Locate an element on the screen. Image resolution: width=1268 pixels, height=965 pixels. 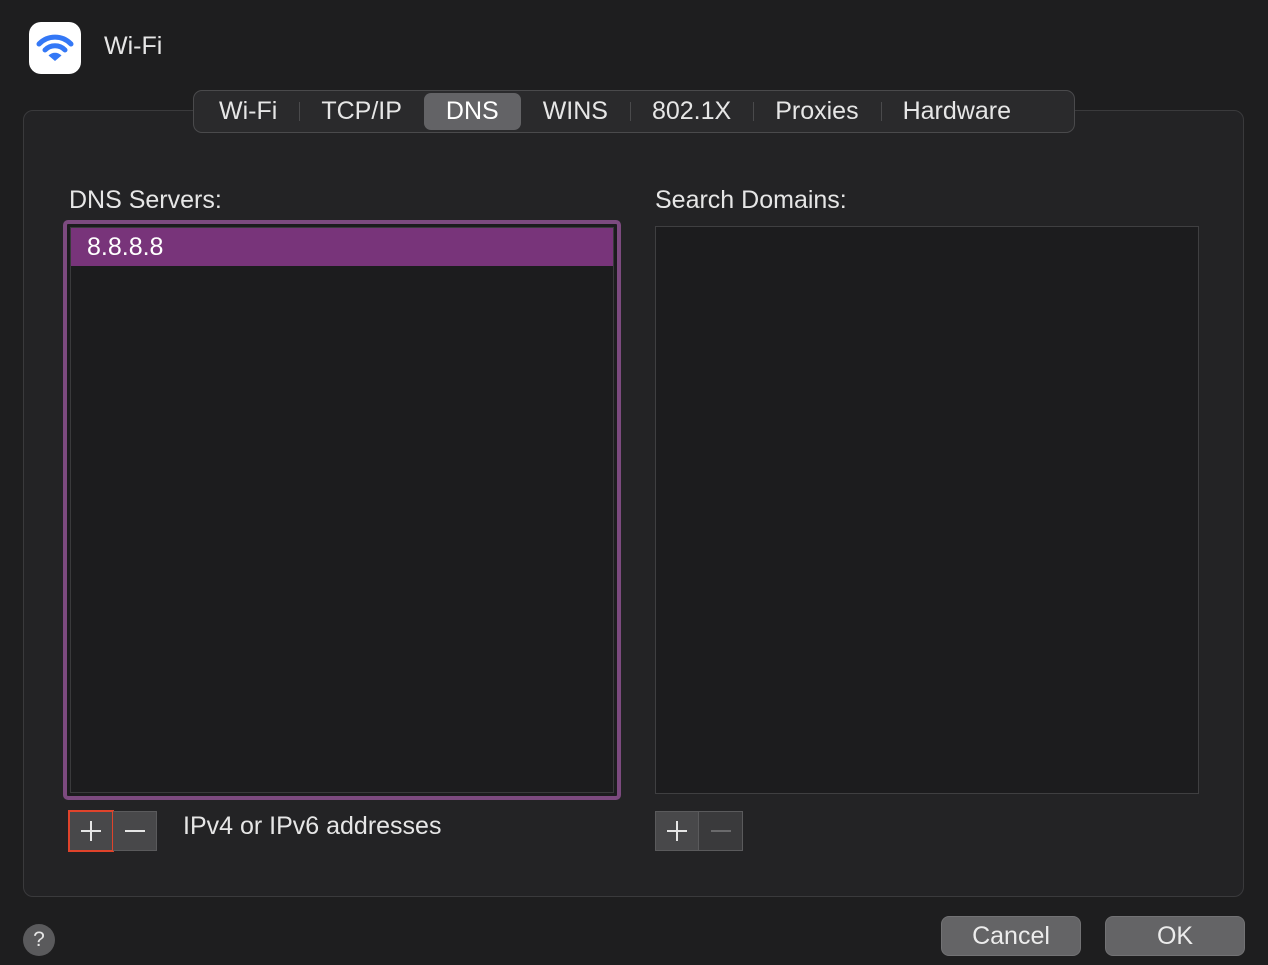
dns-address-hint: IPv4 or IPv6 addresses is located at coordinates (312, 826).